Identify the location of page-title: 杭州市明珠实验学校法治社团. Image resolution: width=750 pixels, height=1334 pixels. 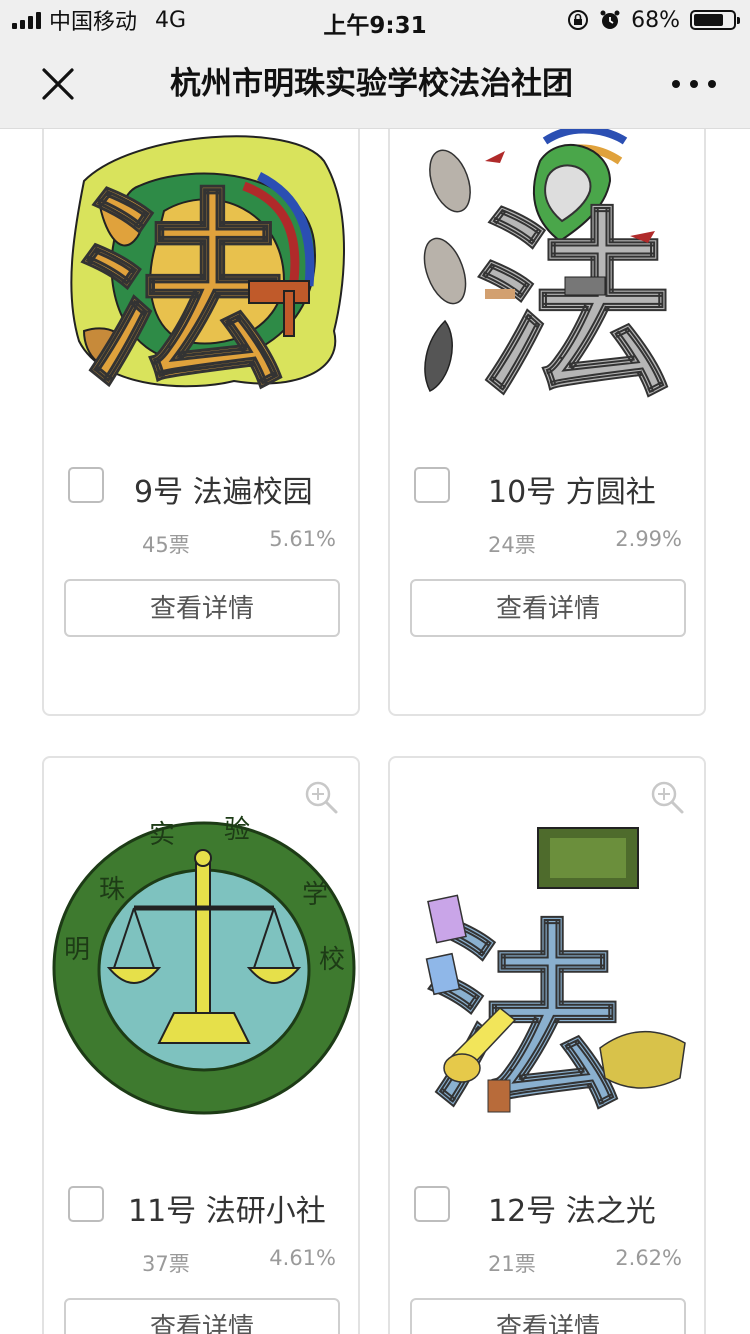
(371, 84).